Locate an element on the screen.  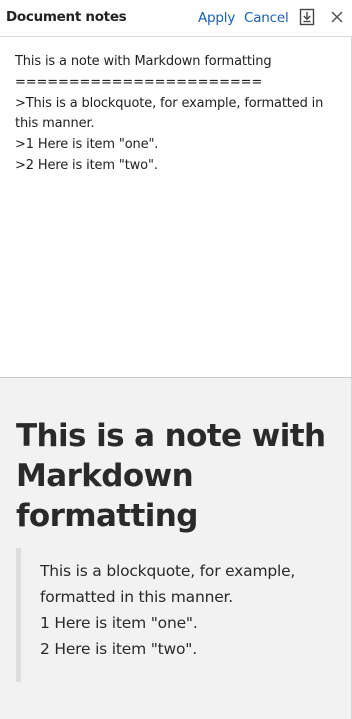
editor-line-heading: This is a note with Markdown formatting is located at coordinates (143, 61).